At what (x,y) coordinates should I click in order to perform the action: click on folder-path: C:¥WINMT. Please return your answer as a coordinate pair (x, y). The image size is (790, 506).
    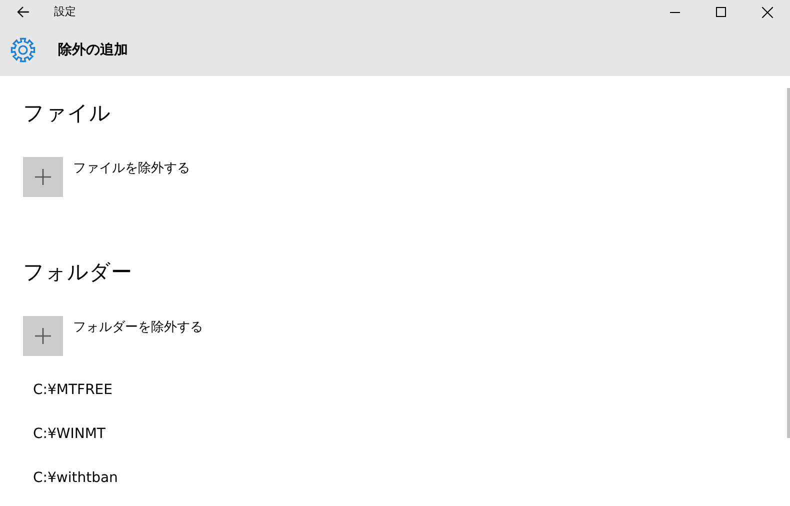
    Looking at the image, I should click on (69, 434).